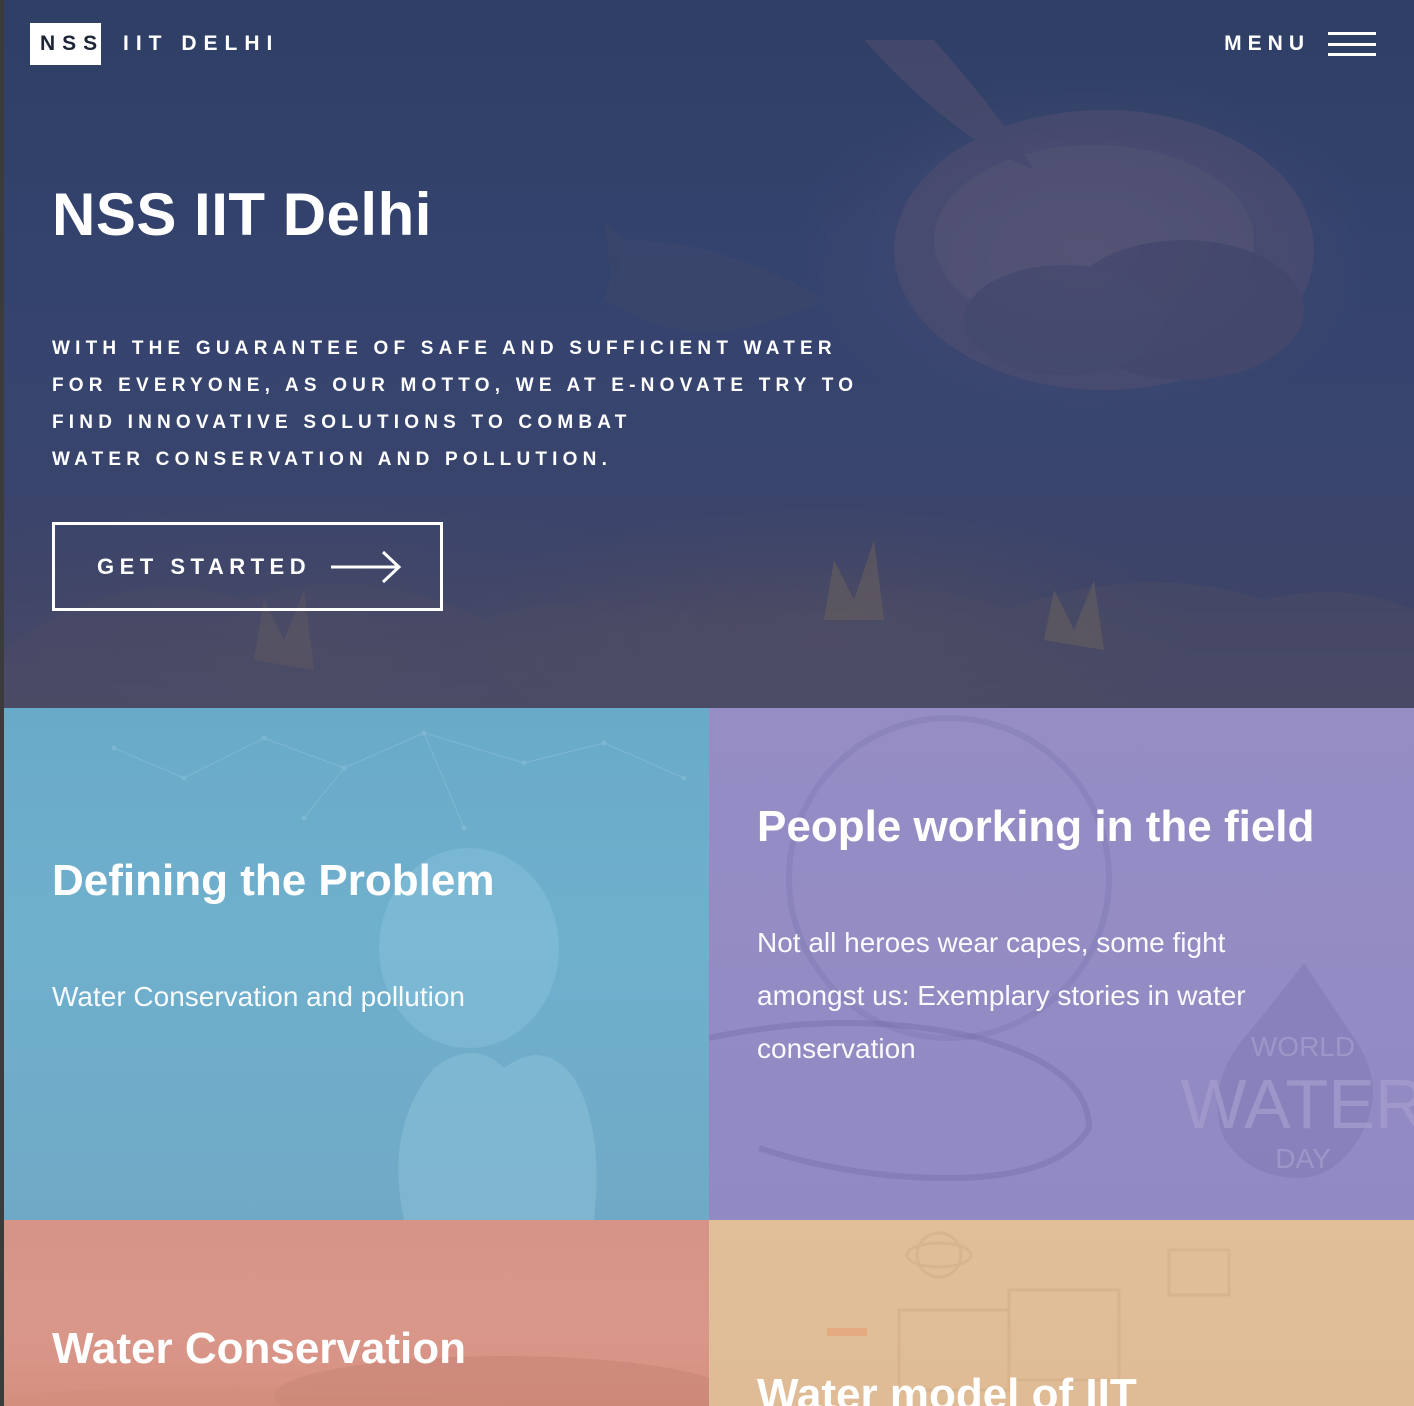 The width and height of the screenshot is (1414, 1406). What do you see at coordinates (1297, 1104) in the screenshot?
I see `world-water-day-art-mid: WATER` at bounding box center [1297, 1104].